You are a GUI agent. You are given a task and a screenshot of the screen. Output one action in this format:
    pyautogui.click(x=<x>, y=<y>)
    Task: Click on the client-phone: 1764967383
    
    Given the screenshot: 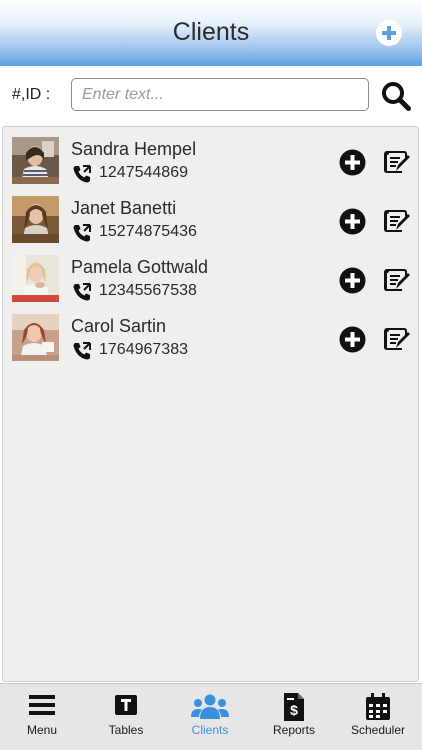 What is the action you would take?
    pyautogui.click(x=143, y=349)
    